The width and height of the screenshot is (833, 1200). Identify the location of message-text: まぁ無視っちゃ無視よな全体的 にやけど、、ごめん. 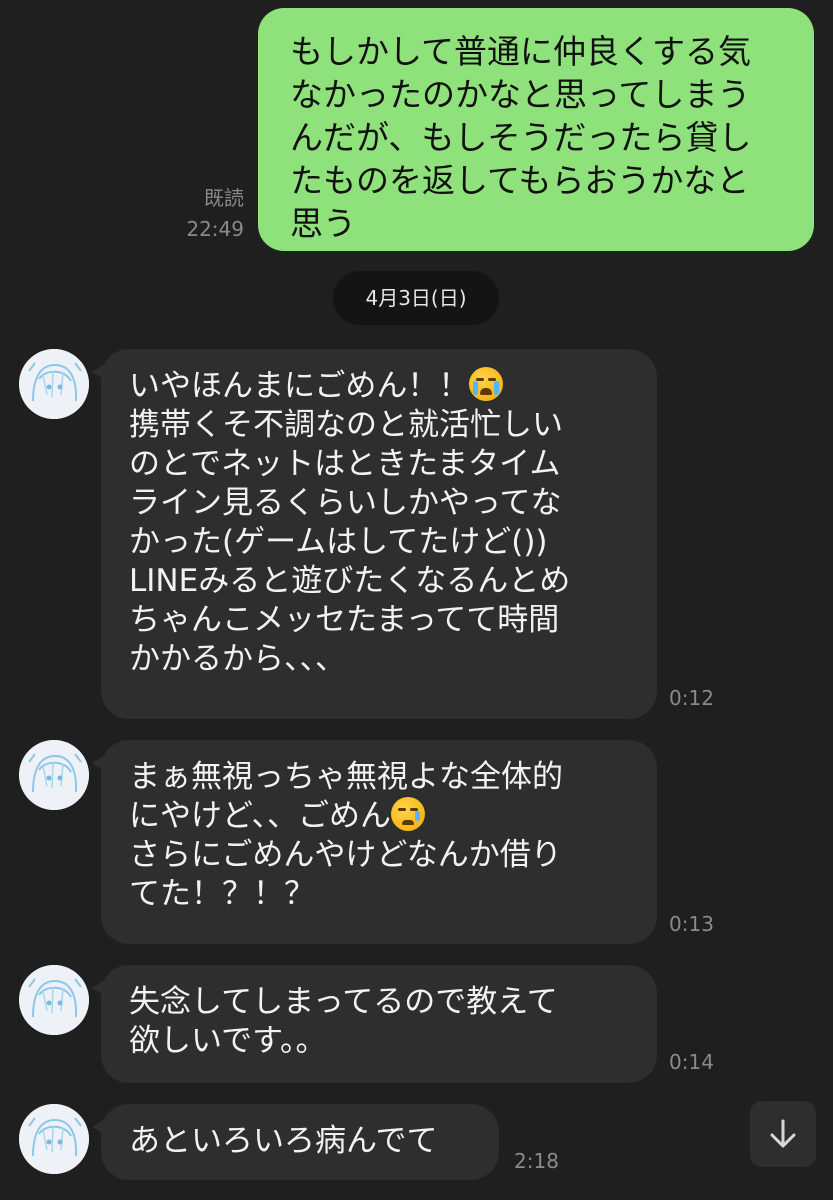
(346, 796).